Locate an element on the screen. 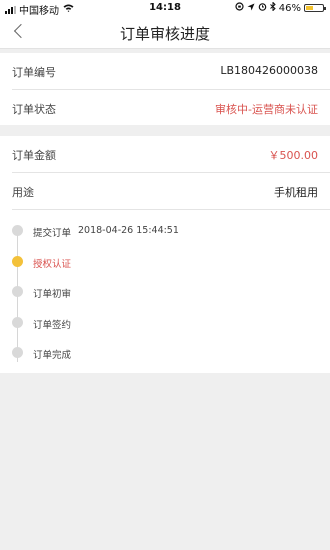 Image resolution: width=330 pixels, height=550 pixels. purpose-value: 手机租用 is located at coordinates (296, 192).